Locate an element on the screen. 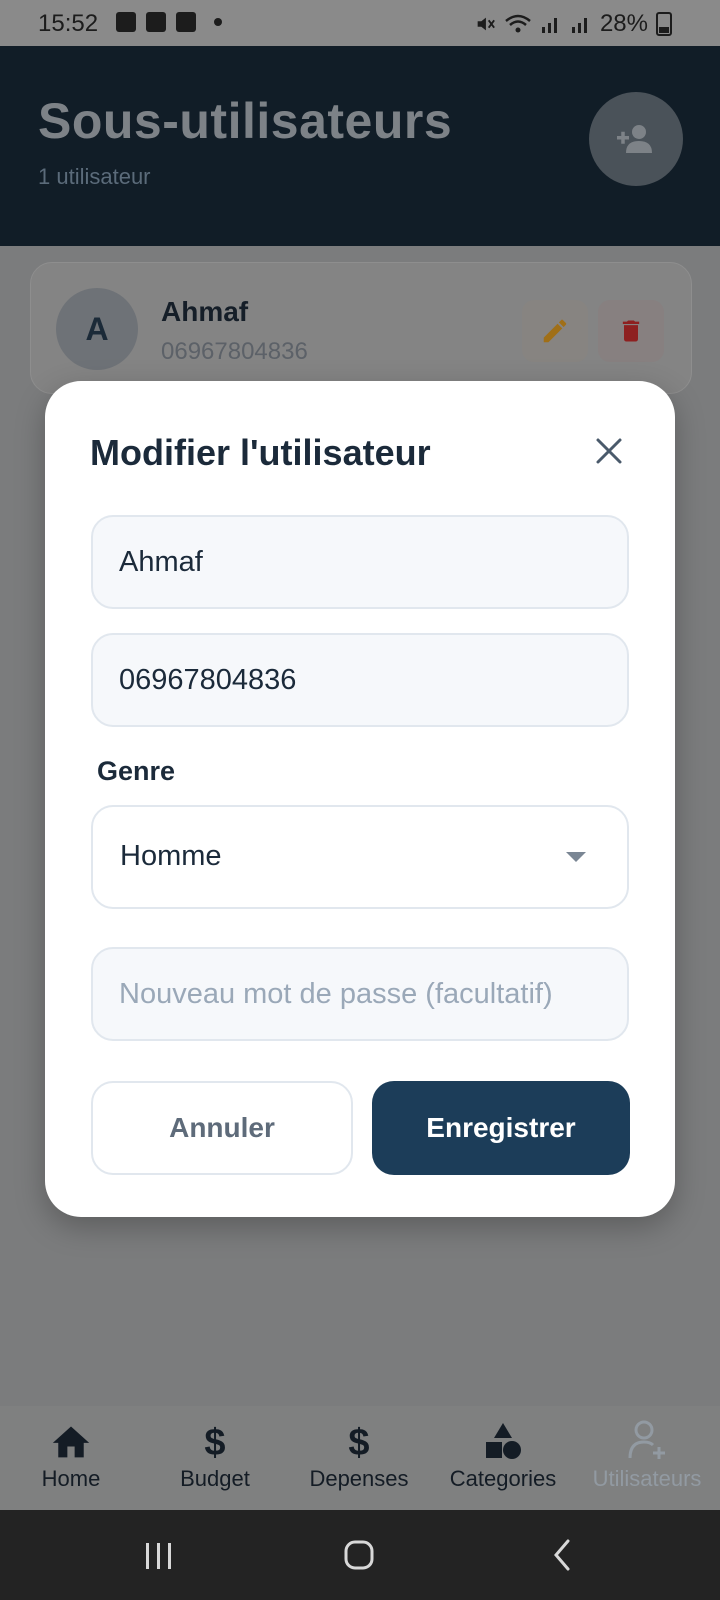  nav-item-categories: Categories is located at coordinates (503, 1460).